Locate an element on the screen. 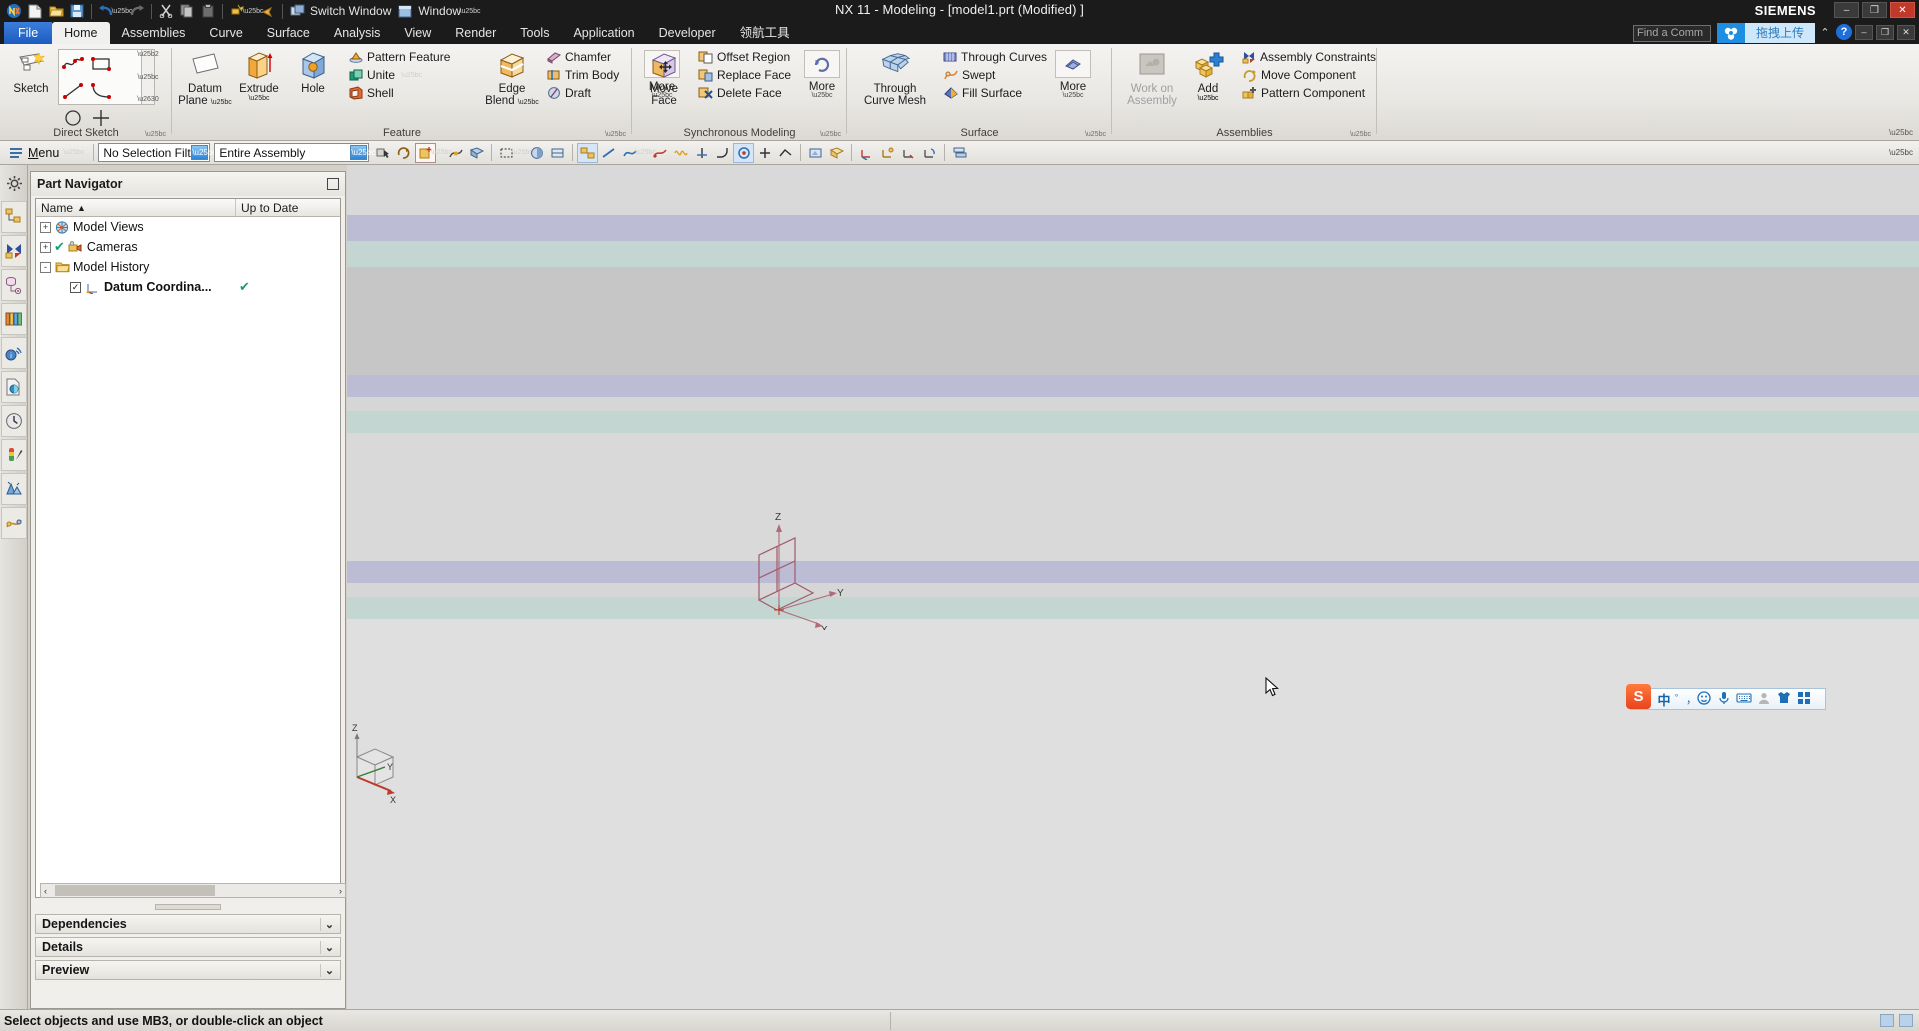  rail-visualization-icon is located at coordinates (14, 523).